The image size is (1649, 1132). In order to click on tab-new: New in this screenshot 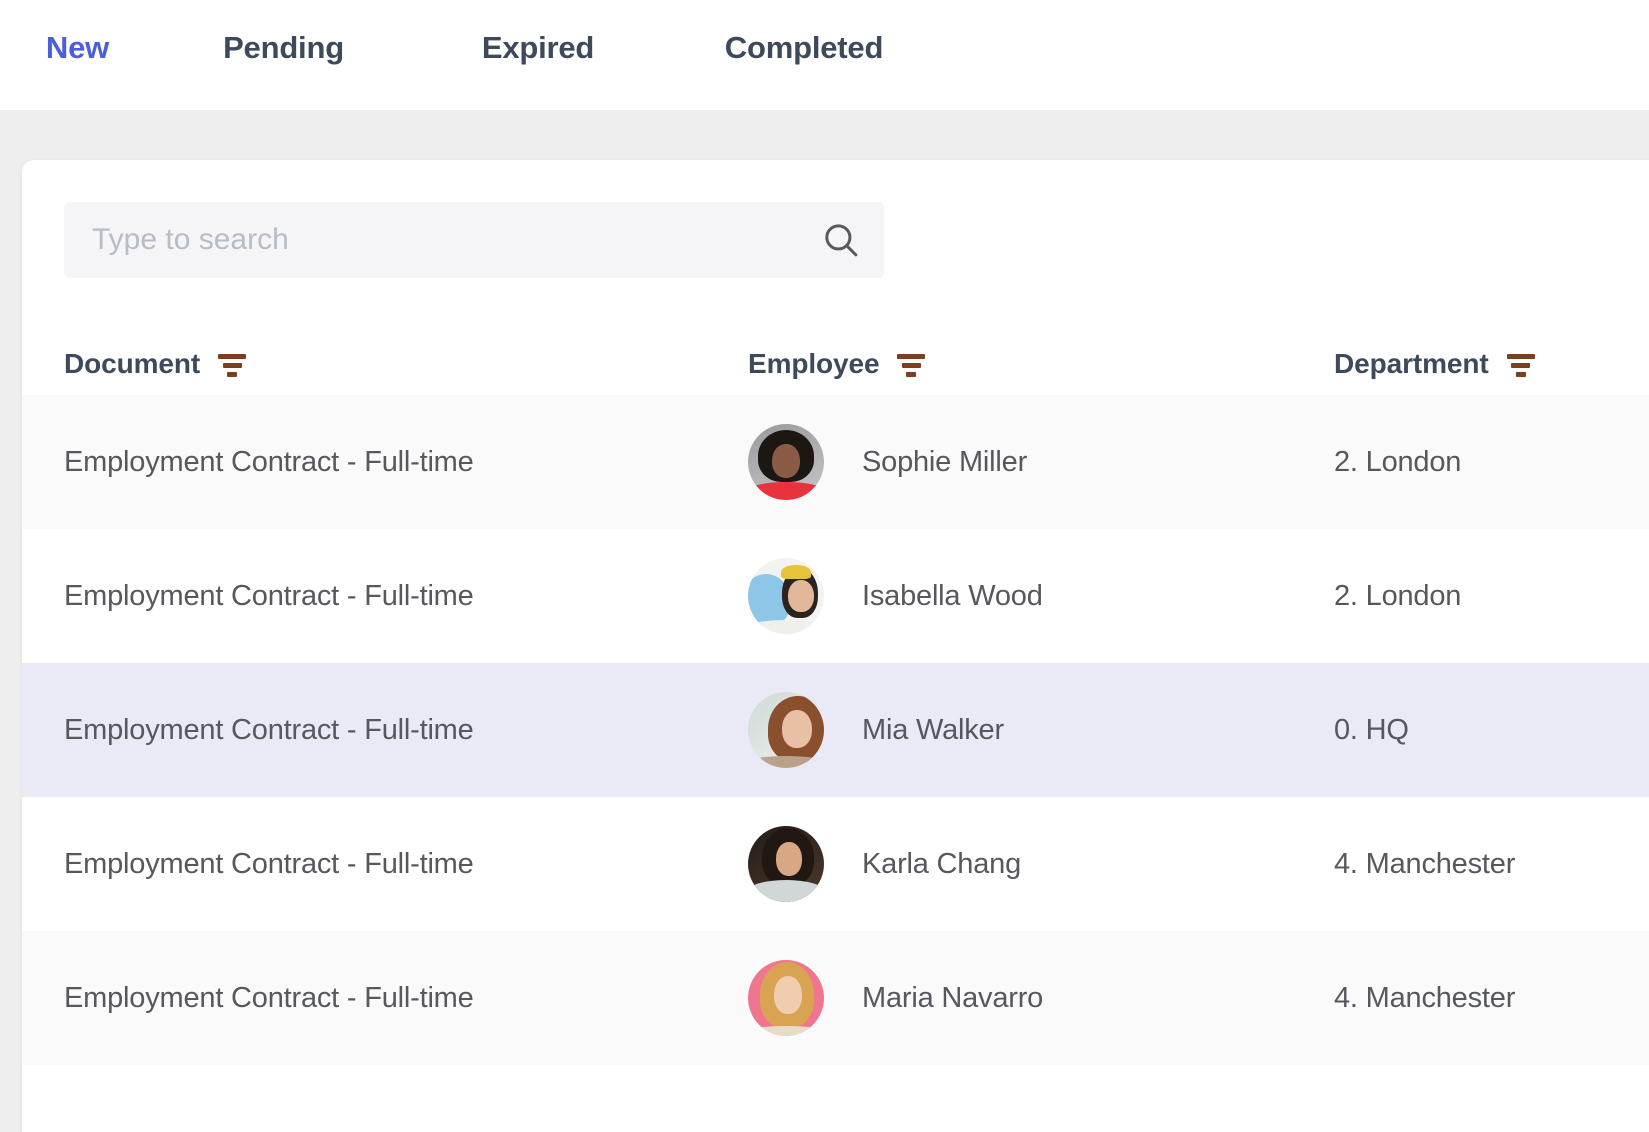, I will do `click(77, 84)`.